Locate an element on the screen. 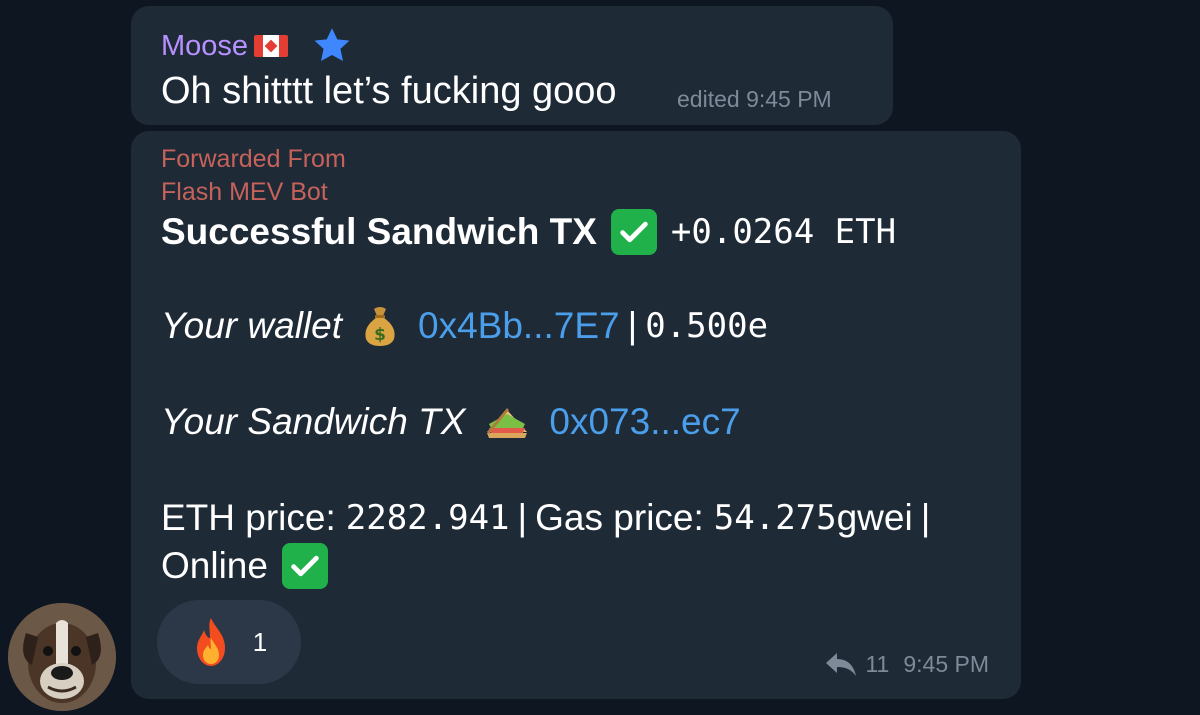 The width and height of the screenshot is (1200, 715). sender-row: Moose is located at coordinates (257, 46).